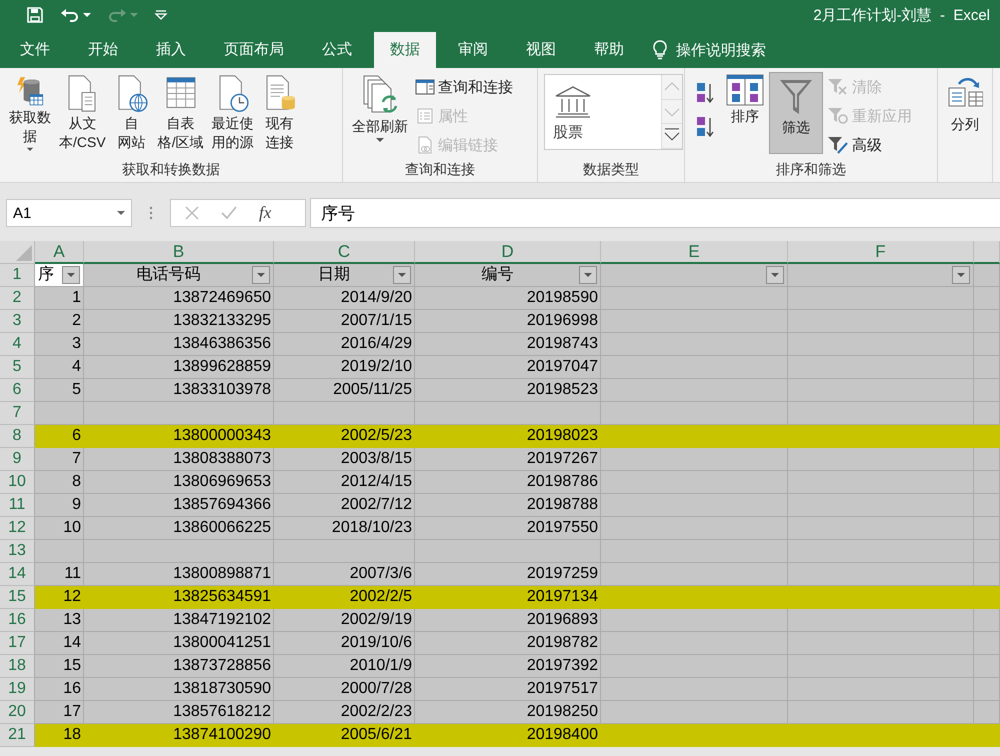 The width and height of the screenshot is (1000, 756). What do you see at coordinates (613, 112) in the screenshot?
I see `data-type-gallery: 股票` at bounding box center [613, 112].